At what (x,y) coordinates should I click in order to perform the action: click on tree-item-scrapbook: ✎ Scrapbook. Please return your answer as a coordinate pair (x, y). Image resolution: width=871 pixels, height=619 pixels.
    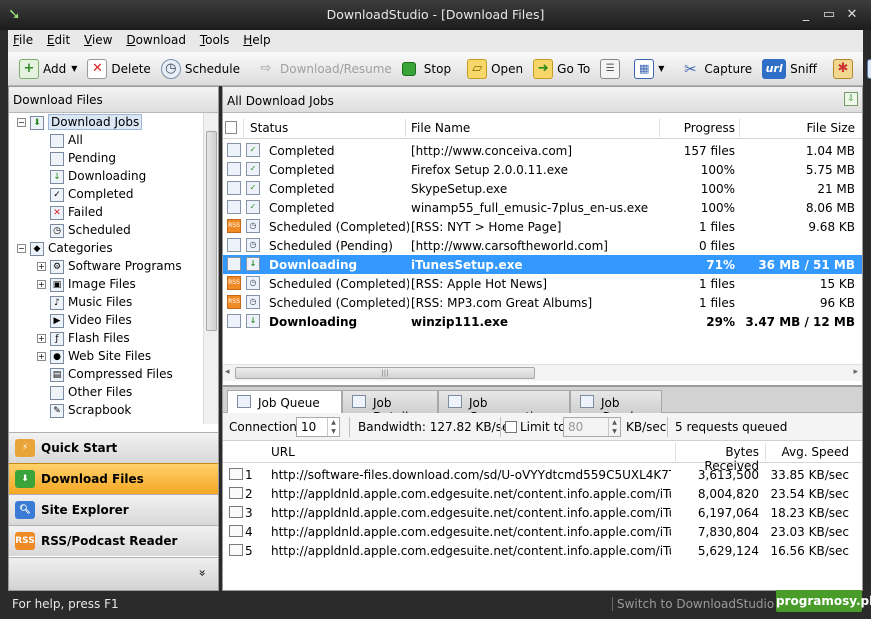
    Looking at the image, I should click on (106, 410).